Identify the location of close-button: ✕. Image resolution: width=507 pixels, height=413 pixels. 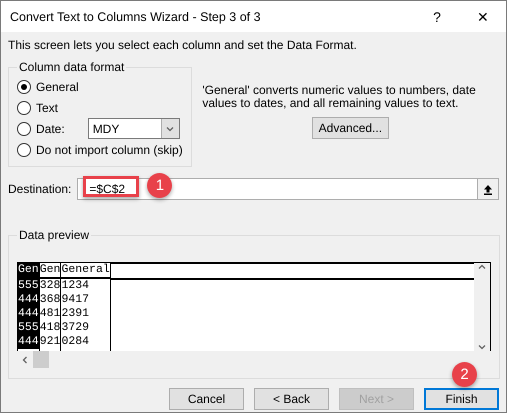
(483, 16).